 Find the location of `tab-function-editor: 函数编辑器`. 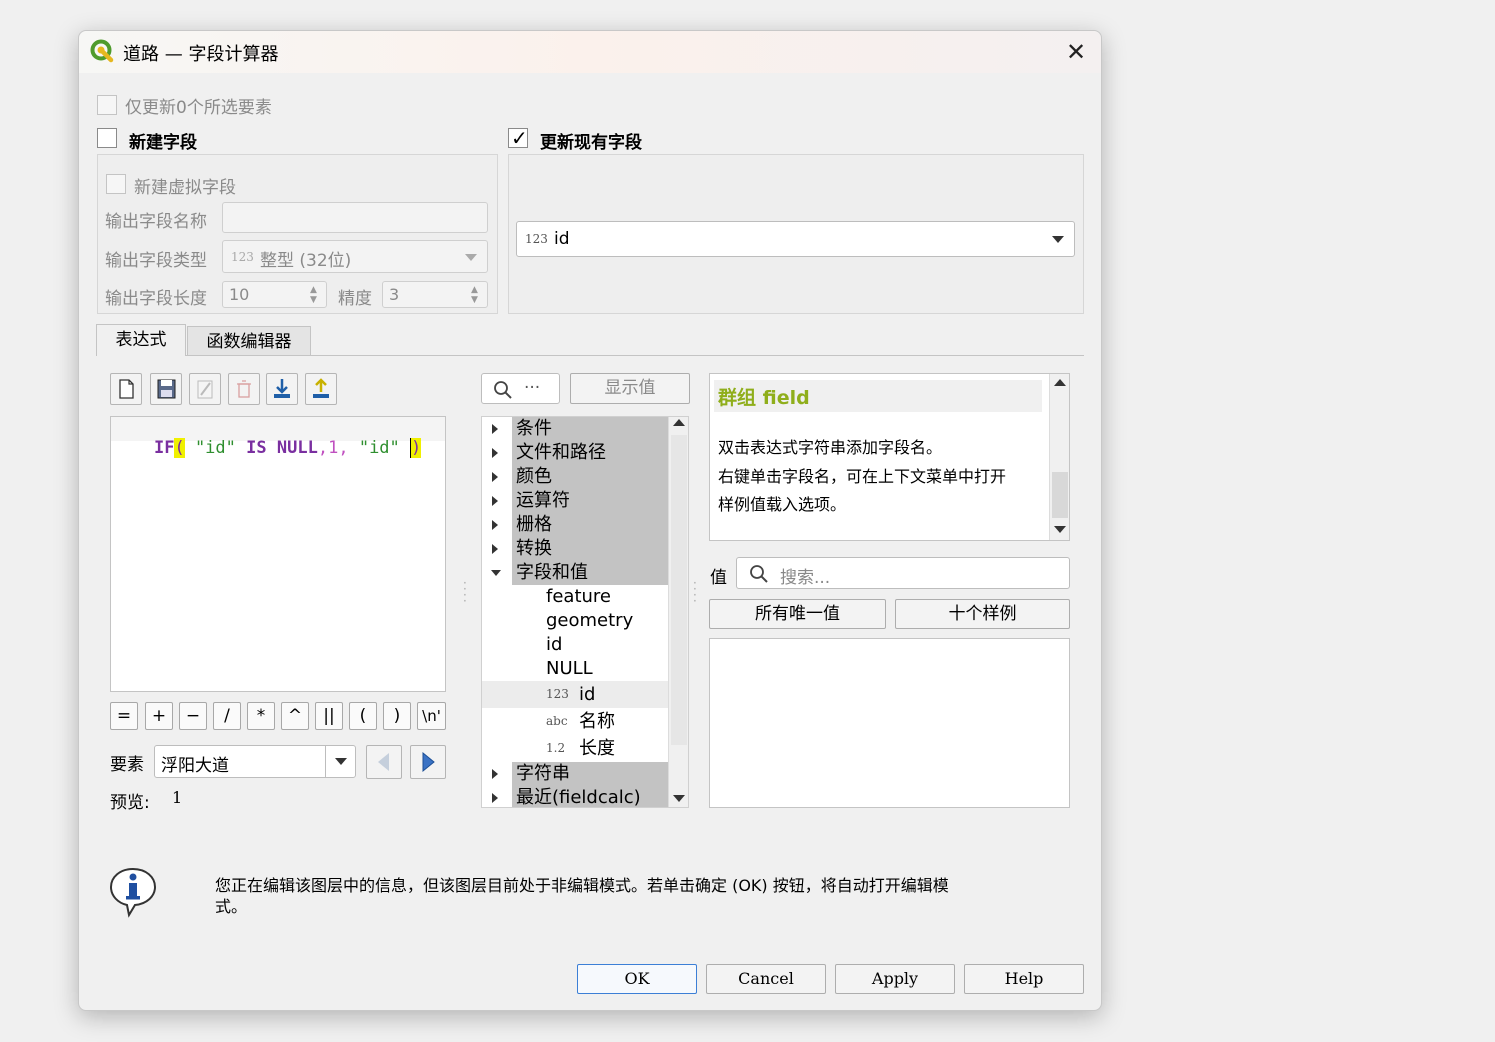

tab-function-editor: 函数编辑器 is located at coordinates (249, 340).